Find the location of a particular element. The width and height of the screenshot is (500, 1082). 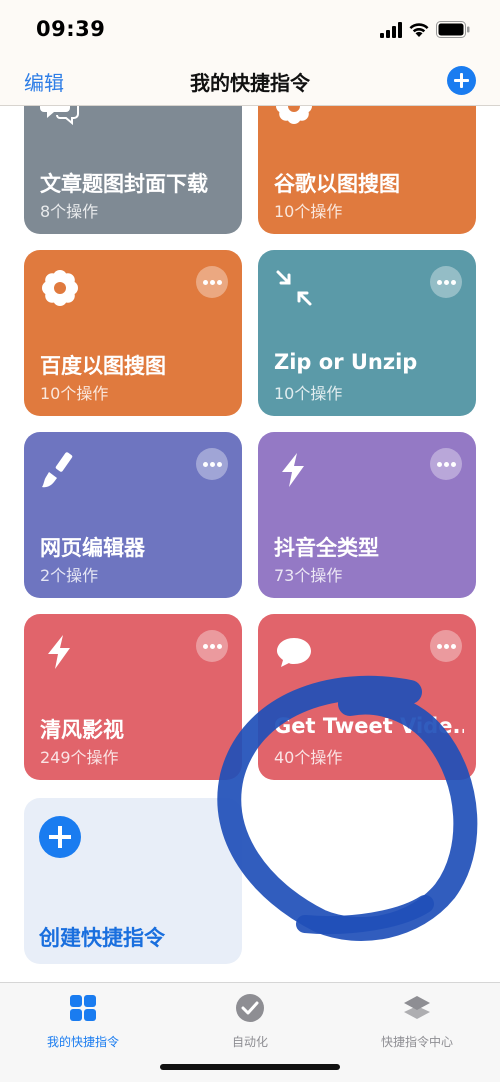

tab-my-shortcuts: 我的快捷指令 is located at coordinates (83, 1021).